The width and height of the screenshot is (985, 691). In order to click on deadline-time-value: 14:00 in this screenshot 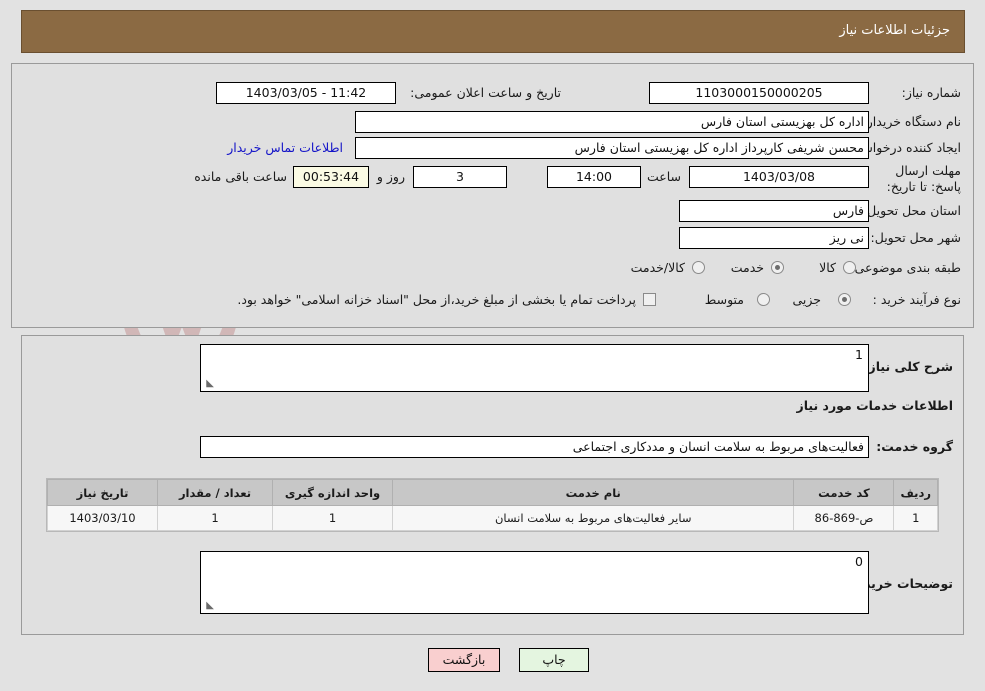, I will do `click(594, 177)`.